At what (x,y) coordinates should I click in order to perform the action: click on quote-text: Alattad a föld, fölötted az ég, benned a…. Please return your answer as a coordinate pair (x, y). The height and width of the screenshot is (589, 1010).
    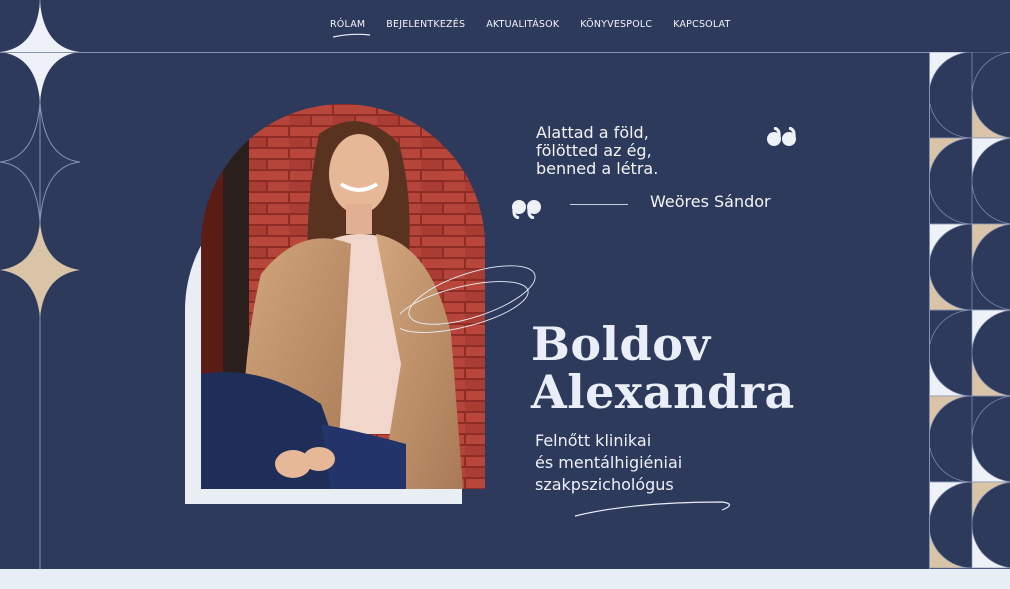
    Looking at the image, I should click on (597, 151).